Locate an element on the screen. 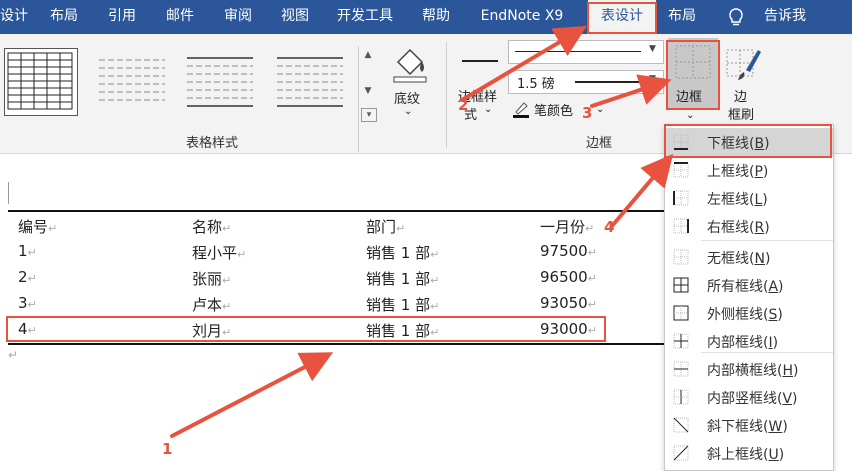  highlight-borders-button is located at coordinates (693, 75).